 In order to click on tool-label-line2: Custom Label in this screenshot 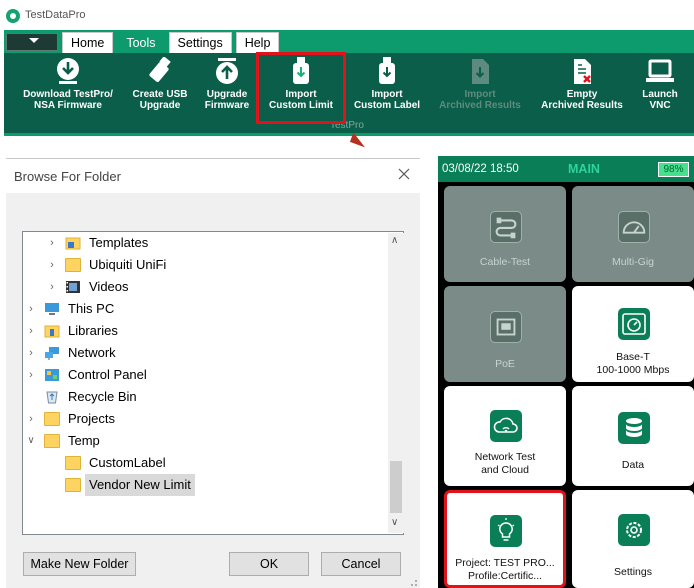, I will do `click(387, 105)`.